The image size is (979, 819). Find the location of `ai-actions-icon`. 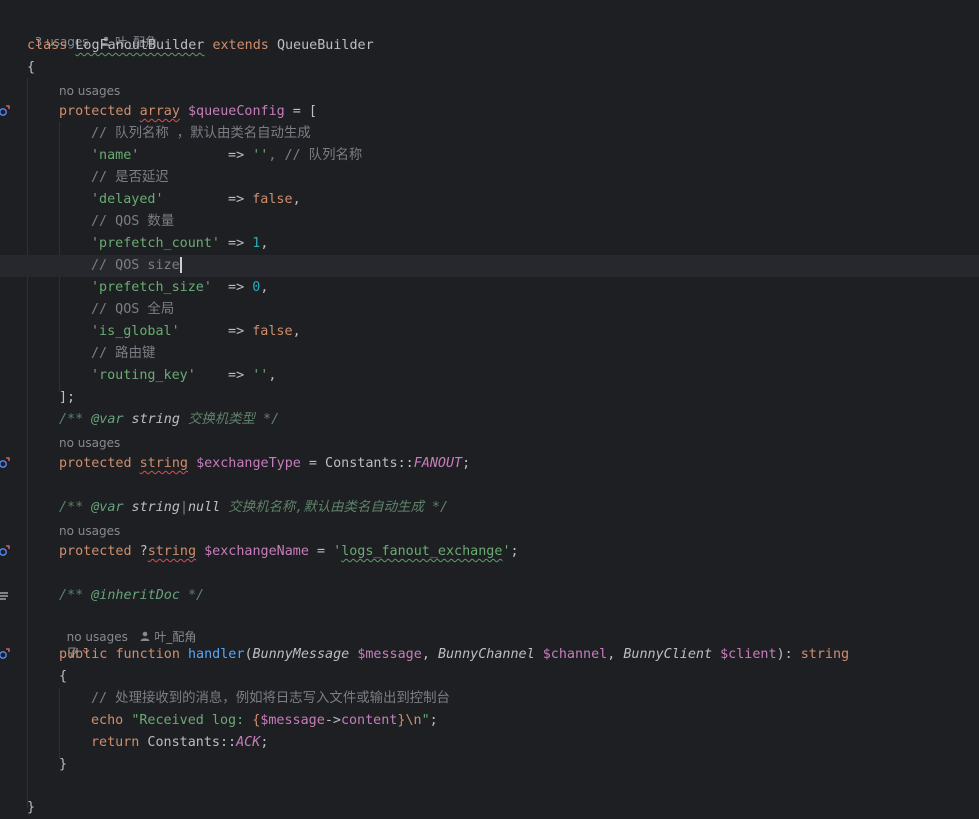

ai-actions-icon is located at coordinates (76, 643).